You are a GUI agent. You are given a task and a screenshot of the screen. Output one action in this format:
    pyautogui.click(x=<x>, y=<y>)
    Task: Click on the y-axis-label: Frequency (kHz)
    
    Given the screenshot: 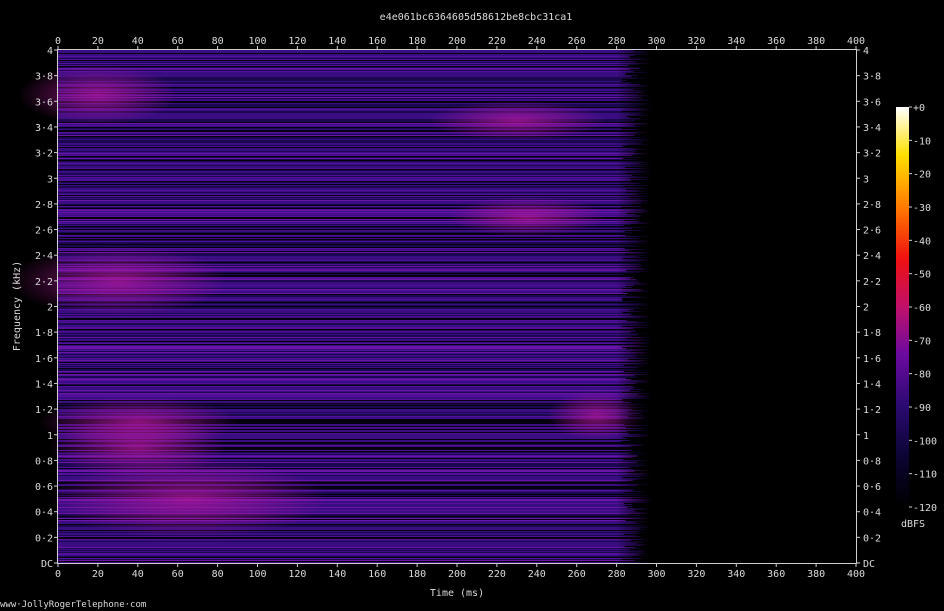 What is the action you would take?
    pyautogui.click(x=17, y=306)
    